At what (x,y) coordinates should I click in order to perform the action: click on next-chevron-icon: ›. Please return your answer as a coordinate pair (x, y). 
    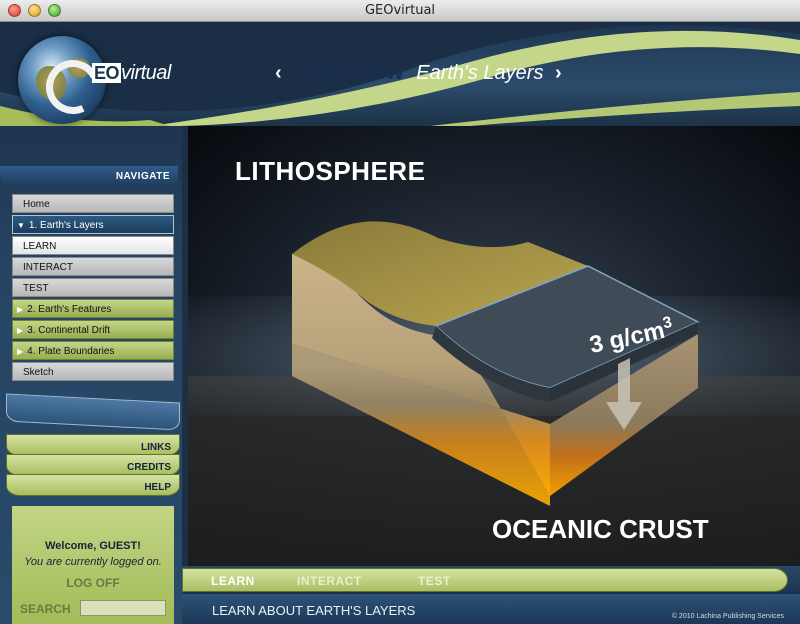
    Looking at the image, I should click on (558, 73).